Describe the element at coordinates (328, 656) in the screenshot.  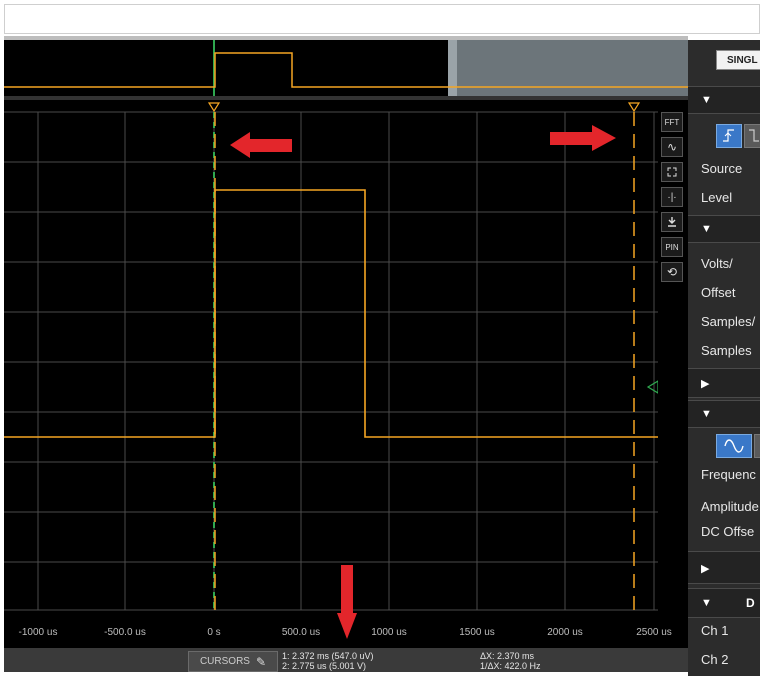
I see `cursor-1-readout: 1: 2.372 ms (547.0 uV)` at that location.